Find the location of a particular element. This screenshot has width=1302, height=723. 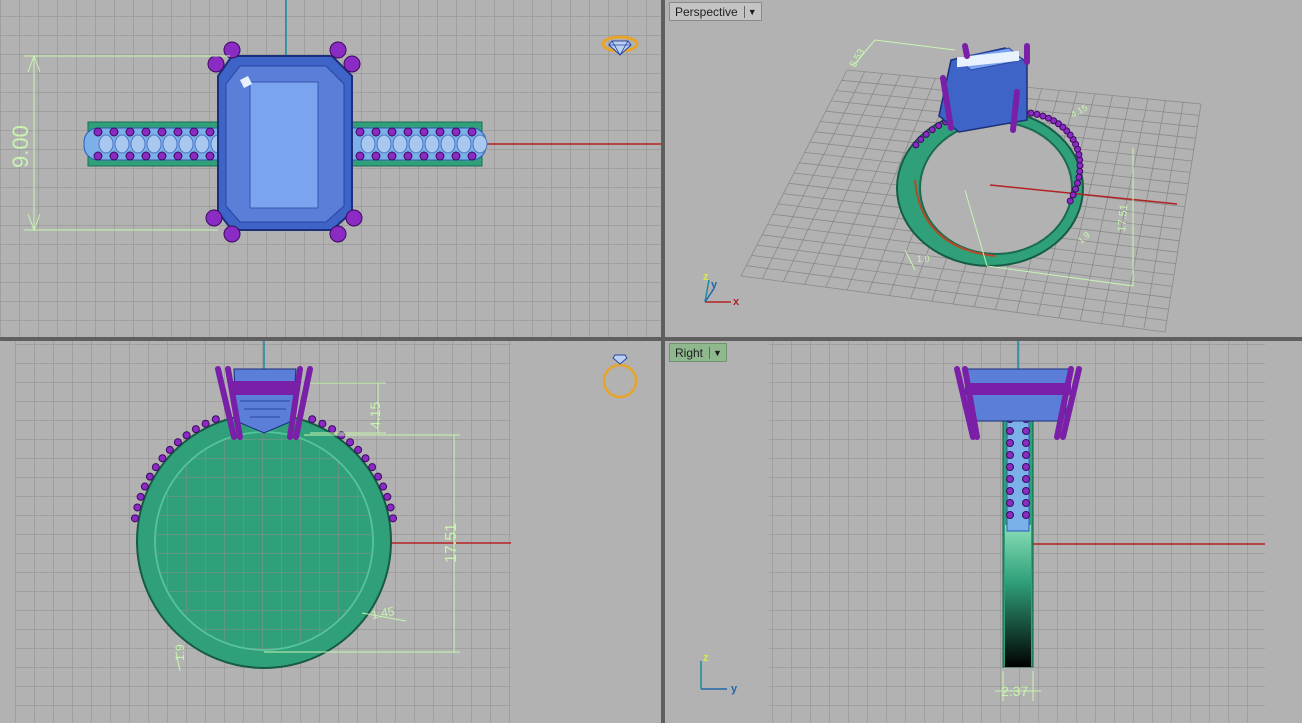

svg-text: 4.15 is located at coordinates (375, 415).